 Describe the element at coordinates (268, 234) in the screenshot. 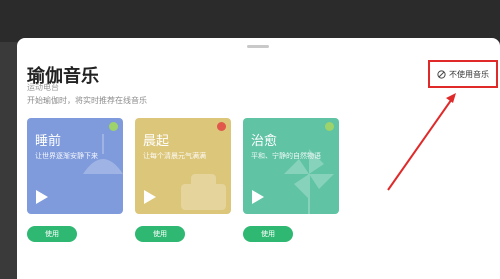

I see `use-button-healing: 使用` at that location.